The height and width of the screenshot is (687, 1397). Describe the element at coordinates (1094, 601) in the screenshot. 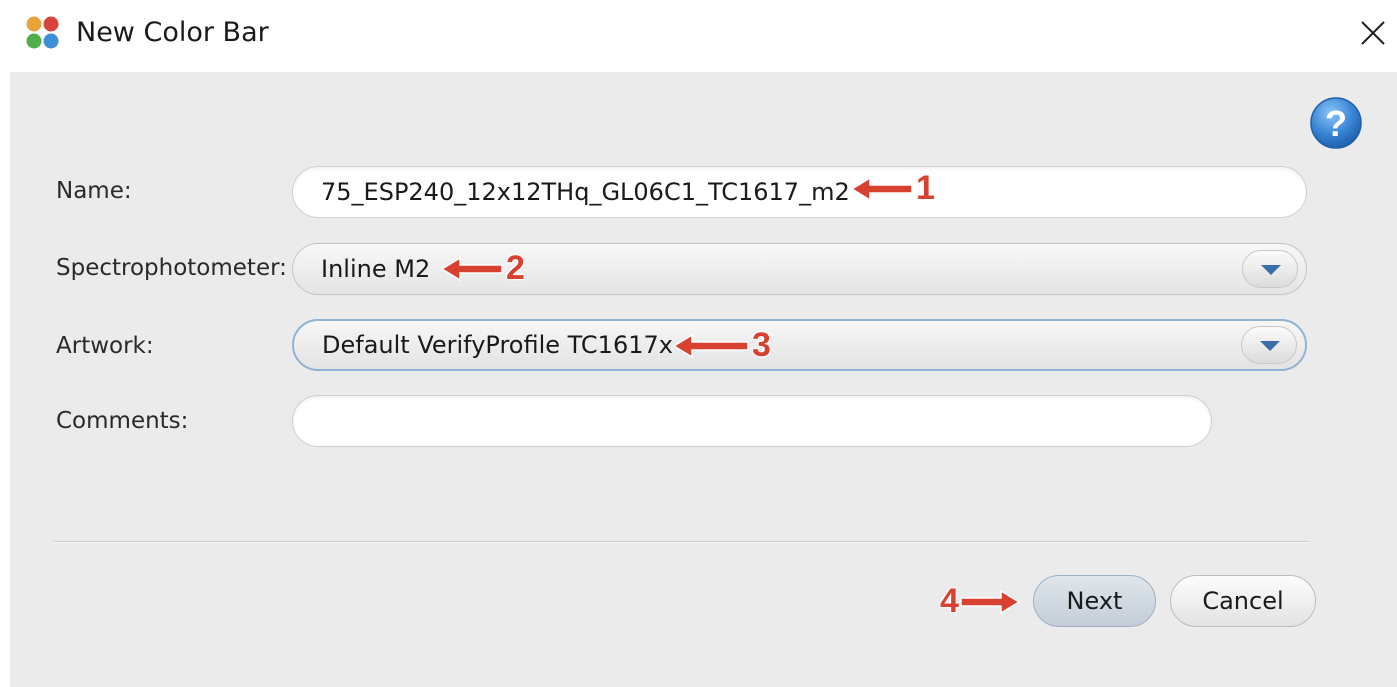

I see `next-button: Next` at that location.